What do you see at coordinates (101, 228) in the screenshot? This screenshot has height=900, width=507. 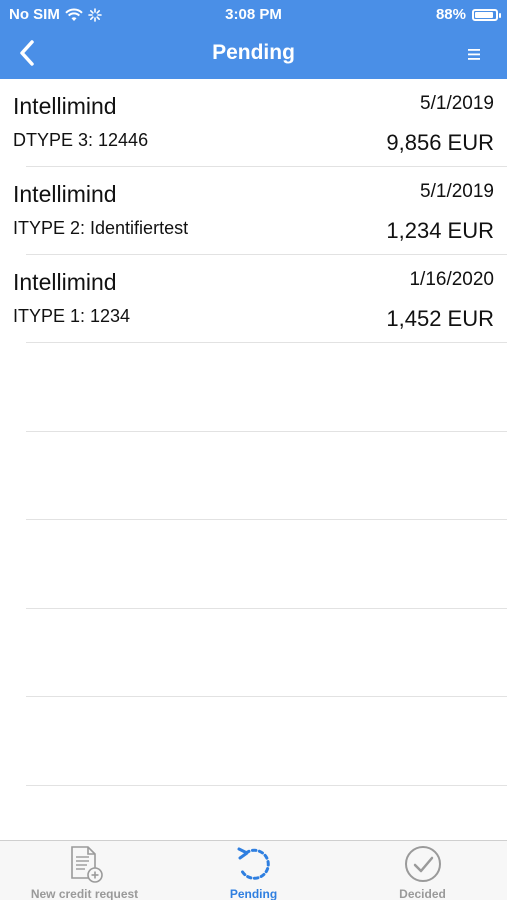 I see `request-type: ITYPE 2: Identifiertest` at bounding box center [101, 228].